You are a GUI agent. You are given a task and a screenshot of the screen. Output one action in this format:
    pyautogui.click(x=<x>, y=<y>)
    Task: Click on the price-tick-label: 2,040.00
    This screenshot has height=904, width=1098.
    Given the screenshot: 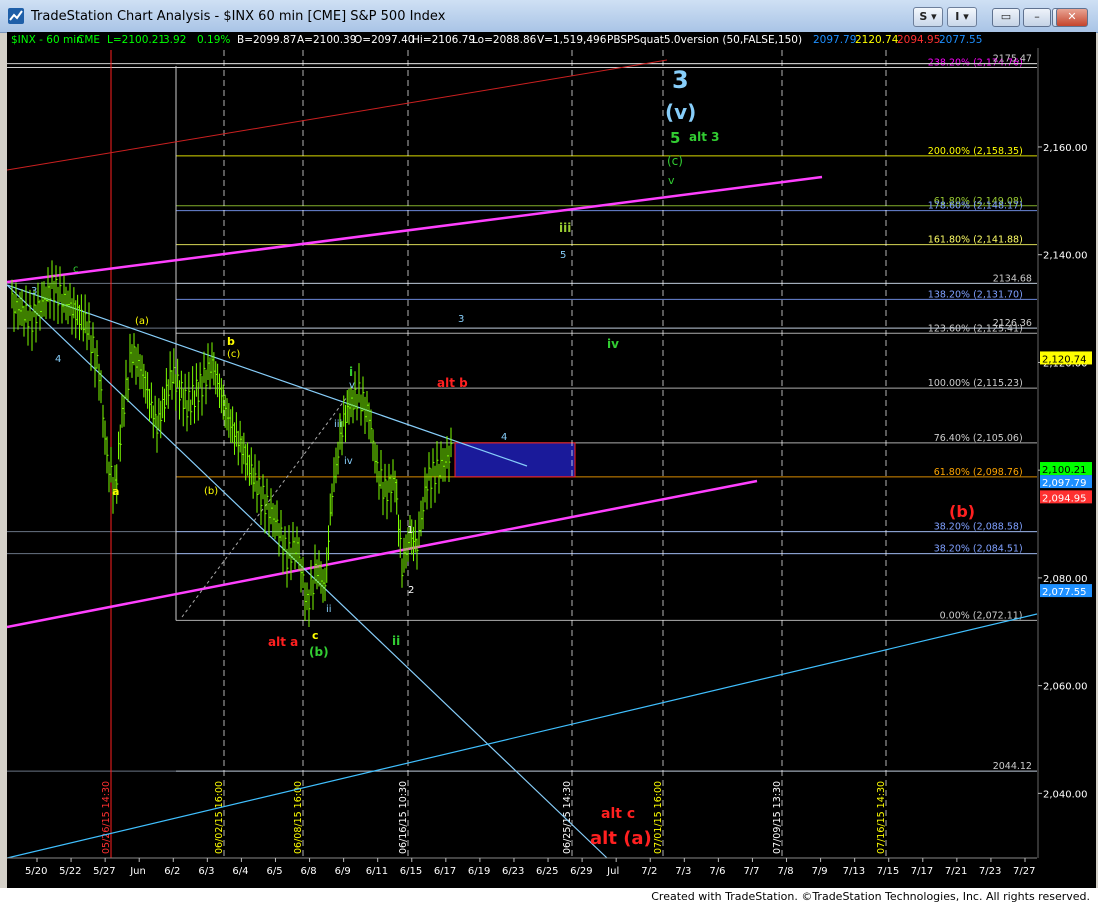 What is the action you would take?
    pyautogui.click(x=1065, y=794)
    